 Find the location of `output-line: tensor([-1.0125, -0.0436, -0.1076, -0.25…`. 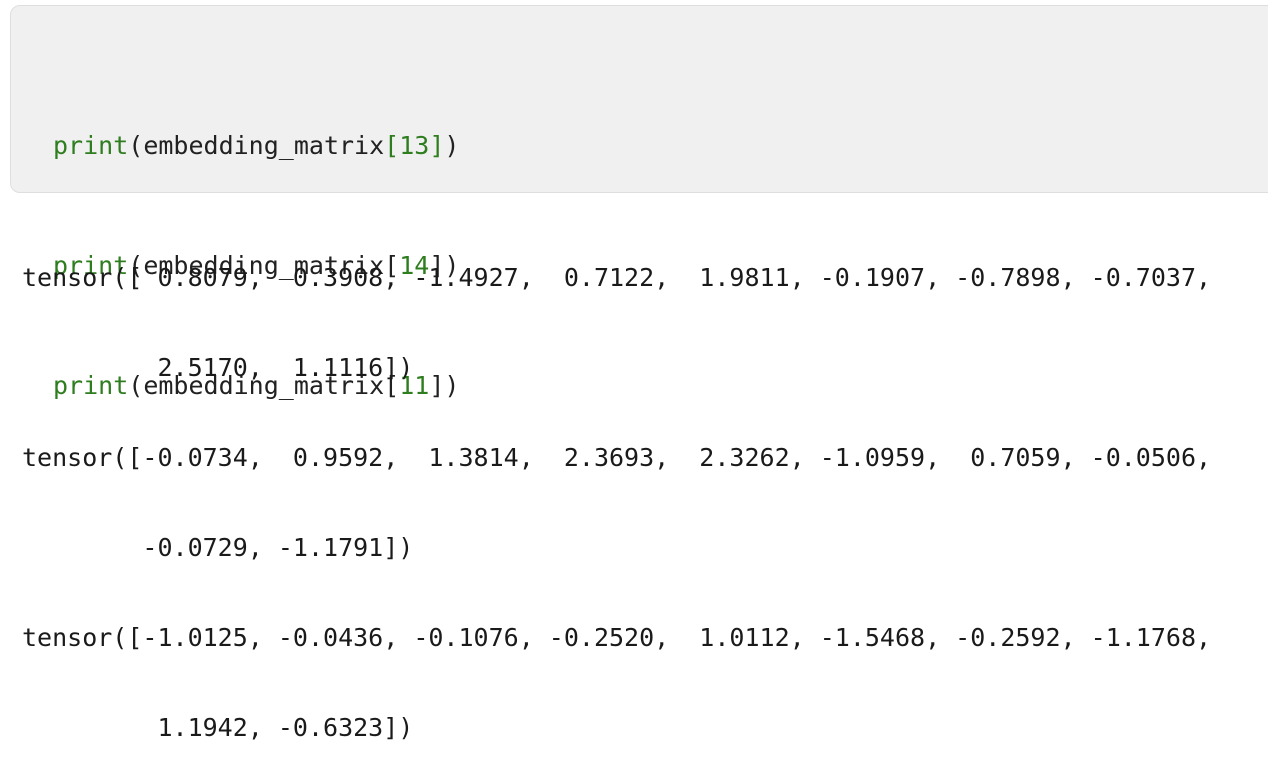

output-line: tensor([-1.0125, -0.0436, -0.1076, -0.25… is located at coordinates (617, 637).